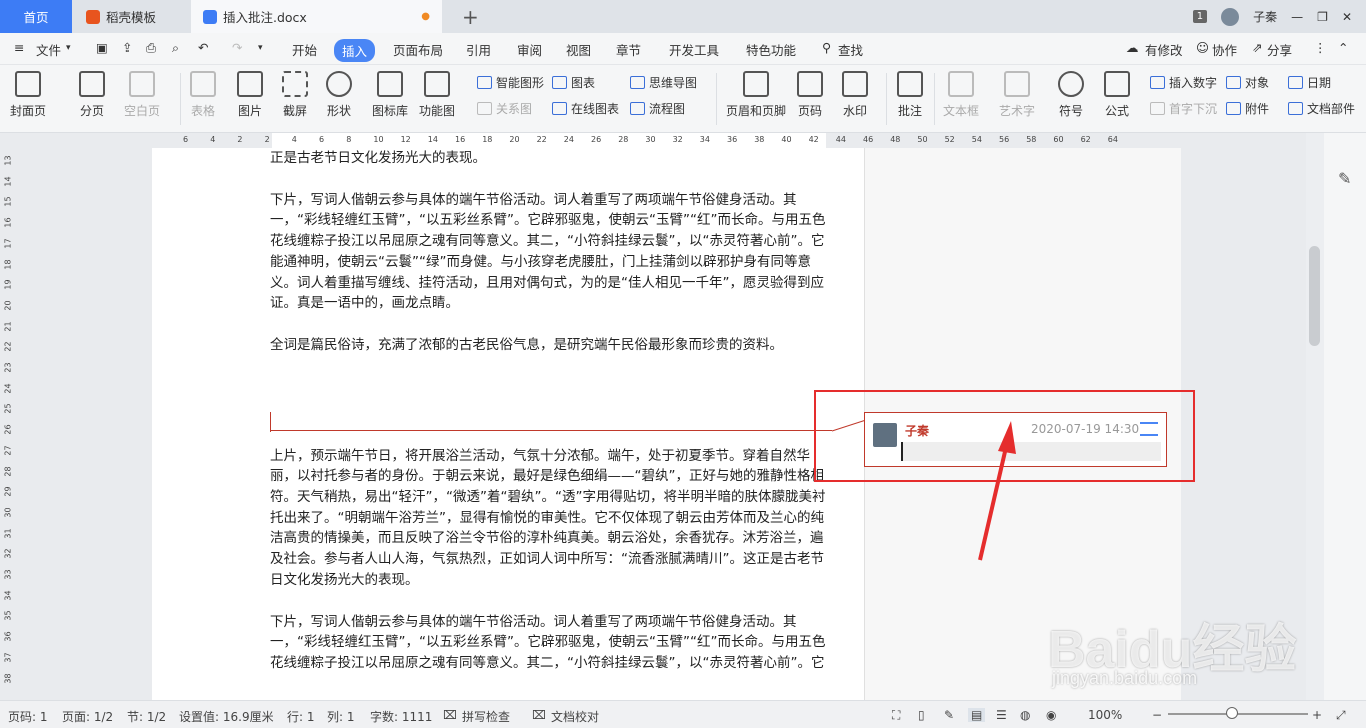  What do you see at coordinates (1105, 715) in the screenshot?
I see `zoom-level: 100%` at bounding box center [1105, 715].